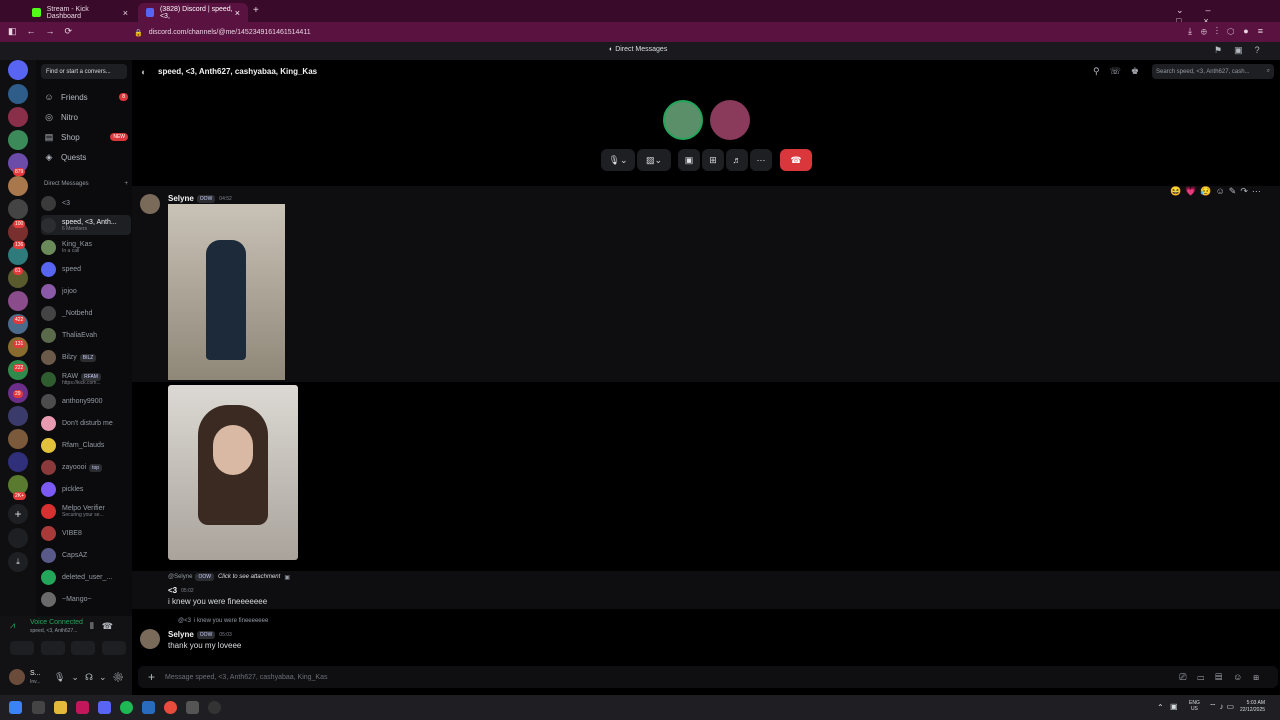  I want to click on dm-item: VIBE8, so click(86, 533).